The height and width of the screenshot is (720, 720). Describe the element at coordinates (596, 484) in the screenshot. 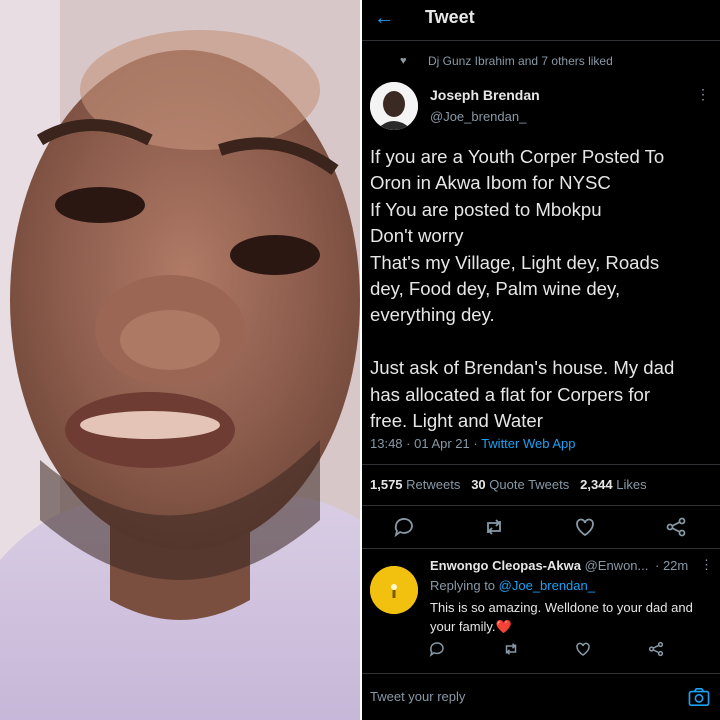

I see `likes-count: 2,344` at that location.